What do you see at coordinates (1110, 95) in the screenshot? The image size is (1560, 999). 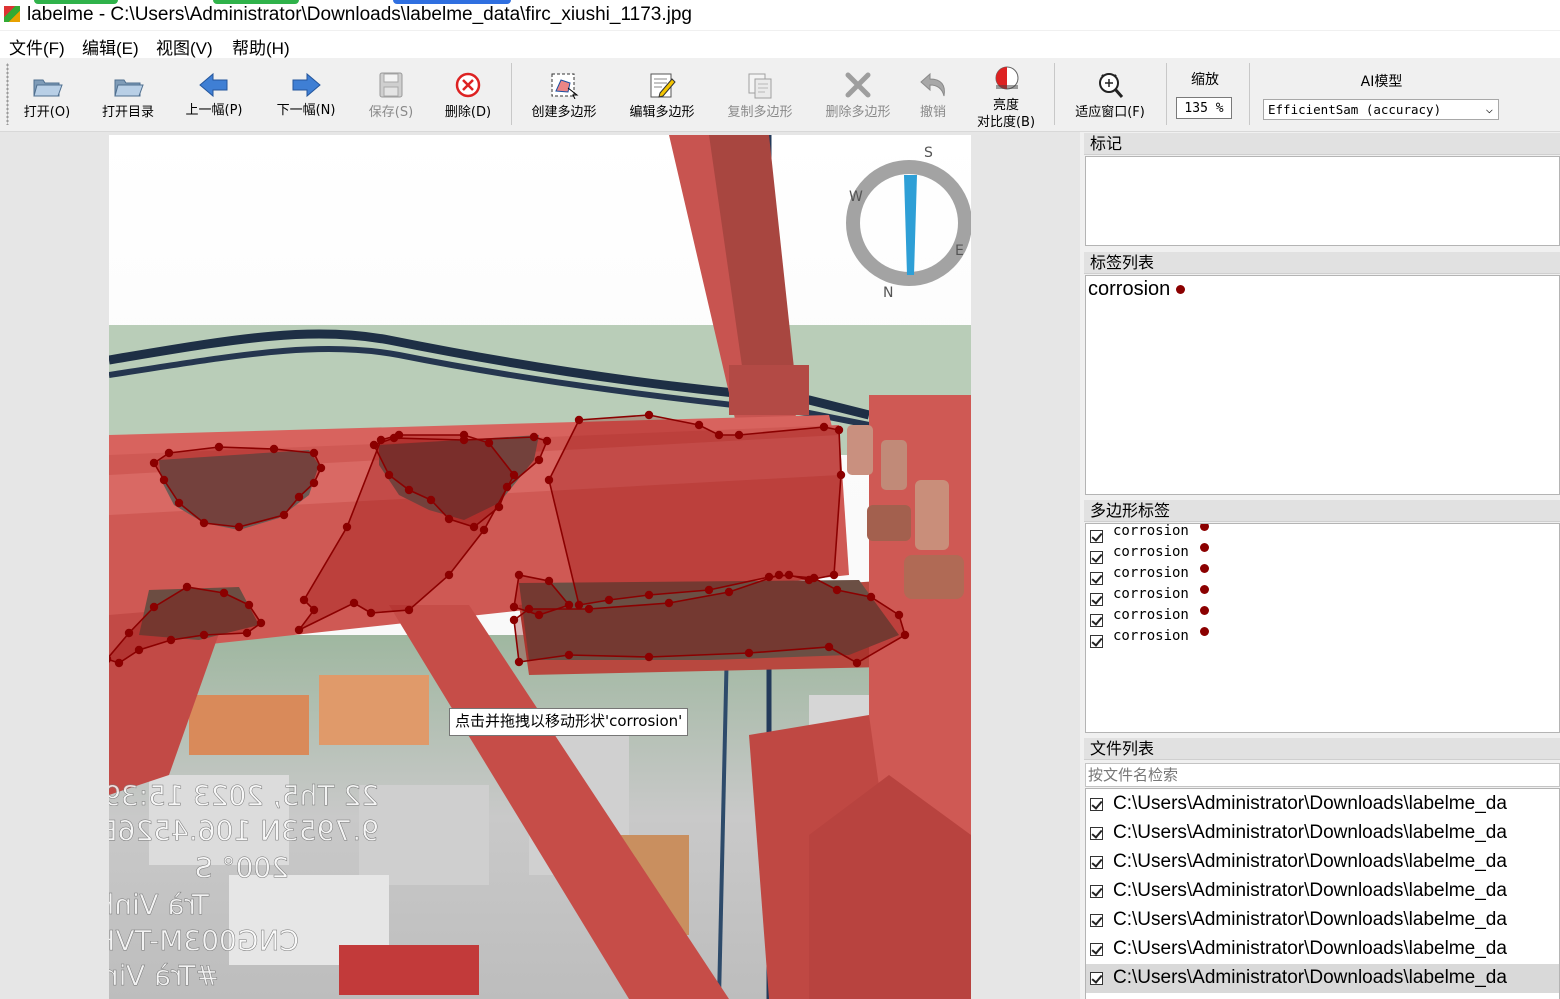 I see `fit-window-button: 适应窗口(F)` at bounding box center [1110, 95].